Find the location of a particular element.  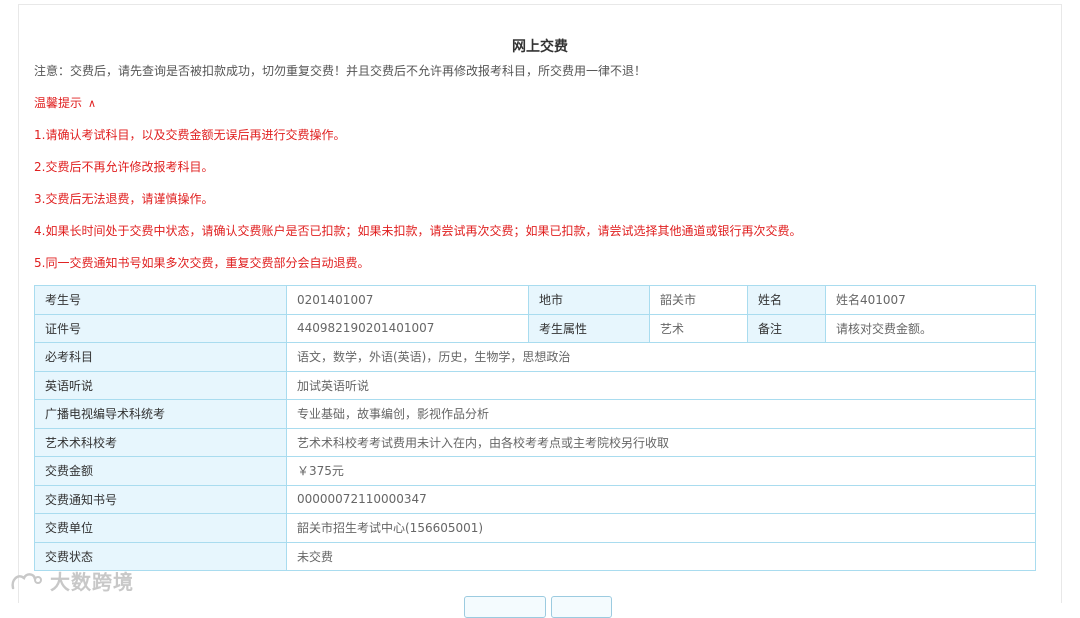

table-row: 交费金额 ￥375元 is located at coordinates (535, 471).